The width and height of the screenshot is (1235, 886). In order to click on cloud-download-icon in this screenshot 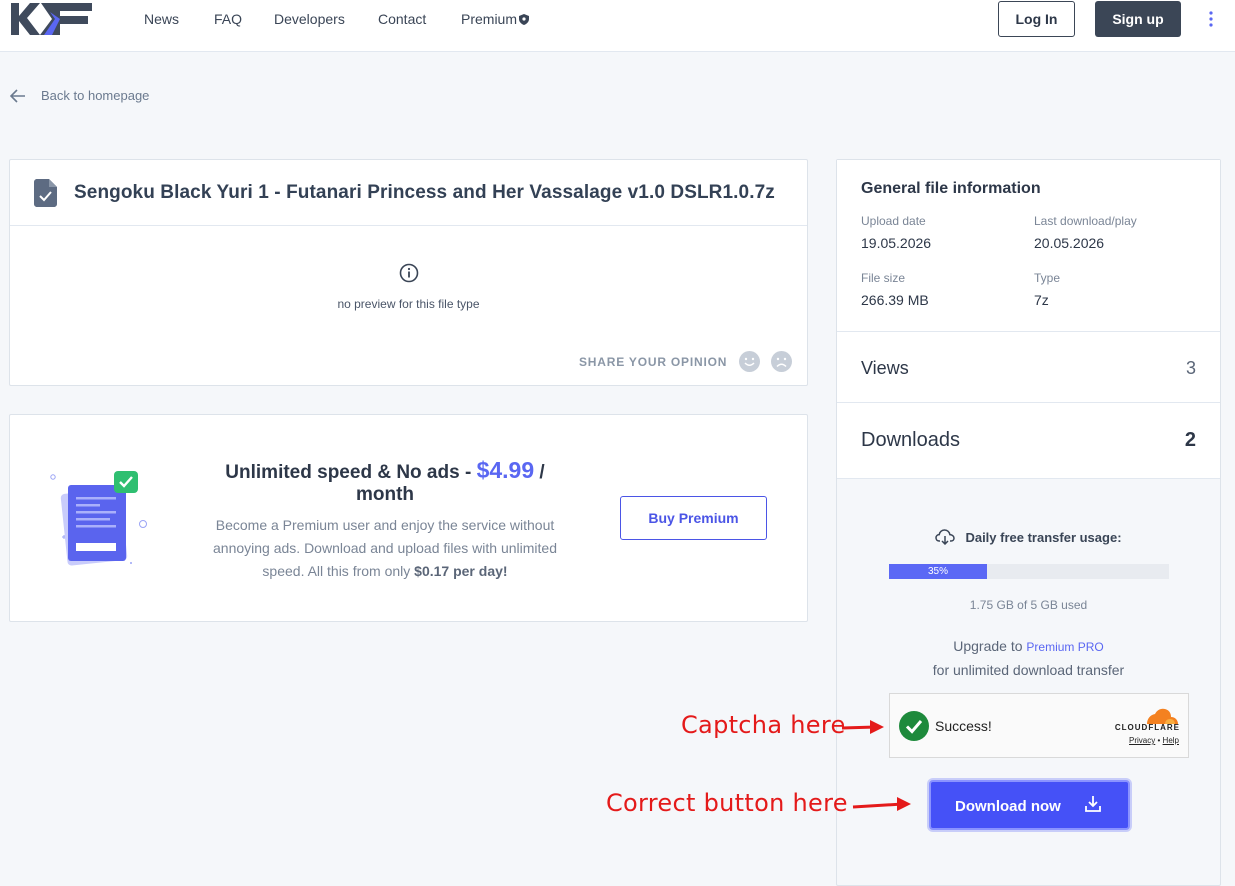, I will do `click(945, 537)`.